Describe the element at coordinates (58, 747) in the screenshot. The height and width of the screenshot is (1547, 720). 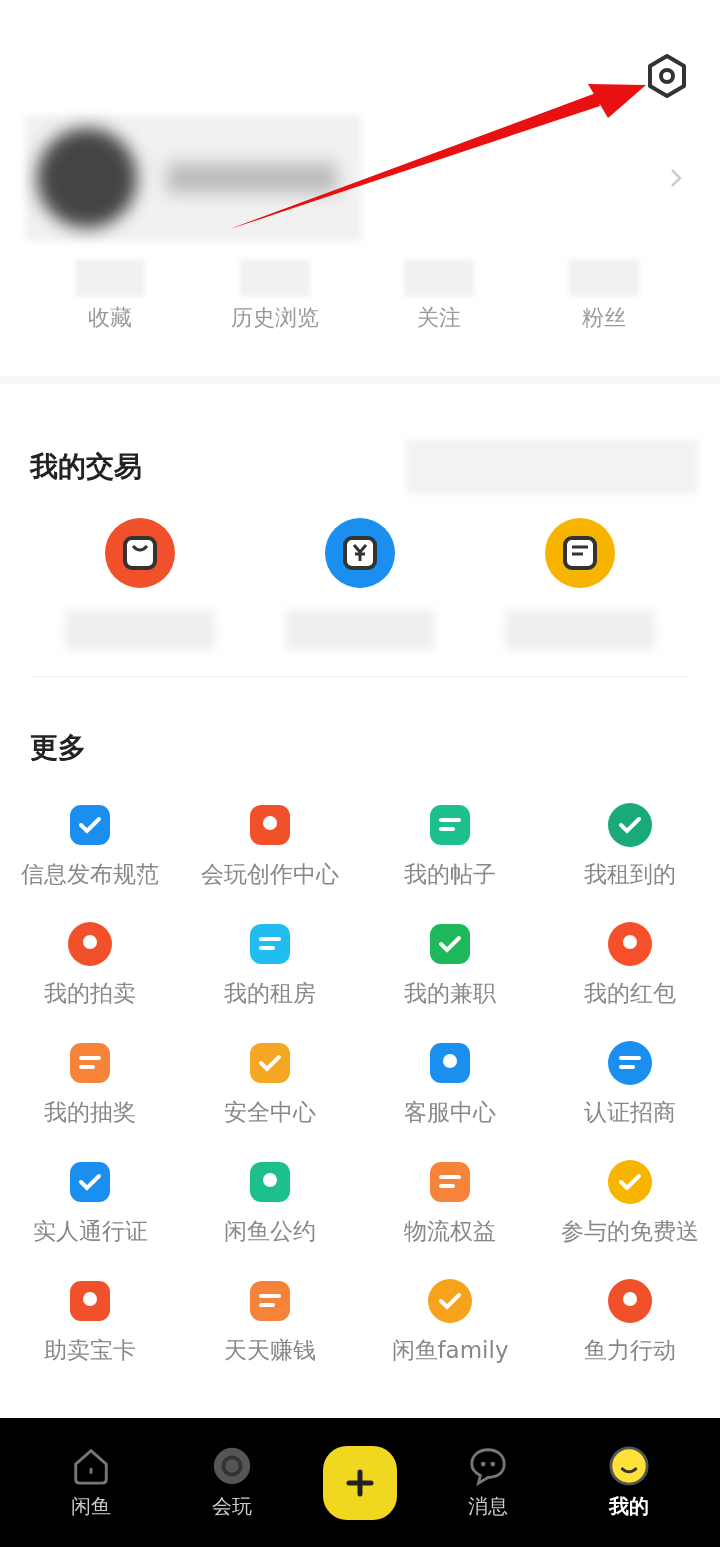
I see `section-title: 更多` at that location.